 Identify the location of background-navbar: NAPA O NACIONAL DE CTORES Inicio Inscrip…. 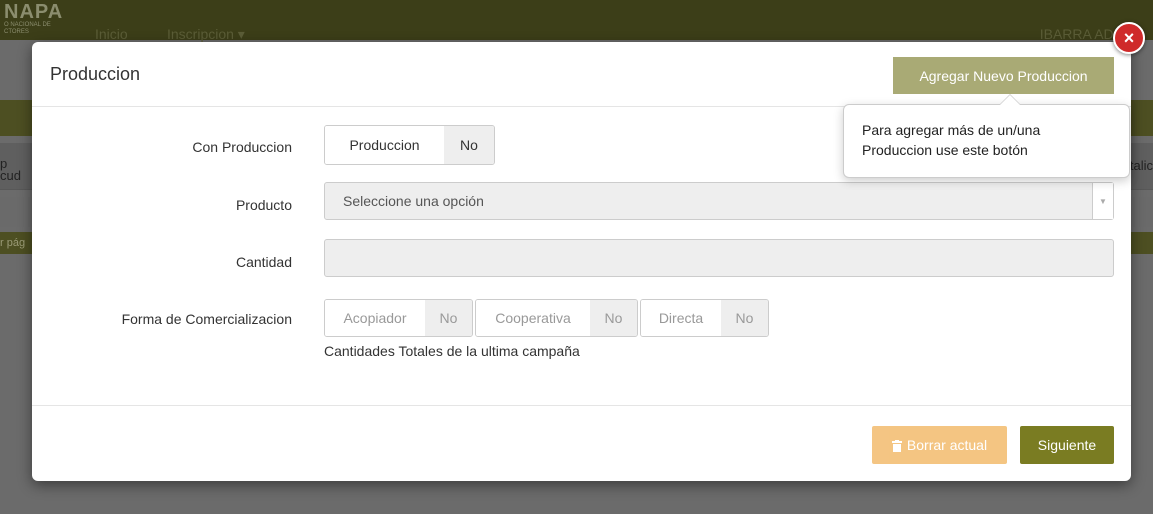
(576, 21).